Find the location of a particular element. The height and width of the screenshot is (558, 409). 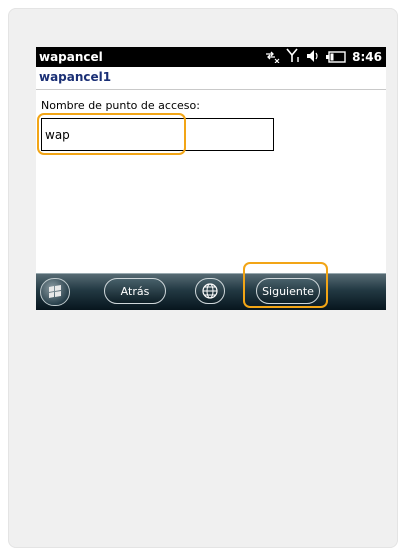

soft-key-bar: Atrás Siguiente is located at coordinates (211, 291).